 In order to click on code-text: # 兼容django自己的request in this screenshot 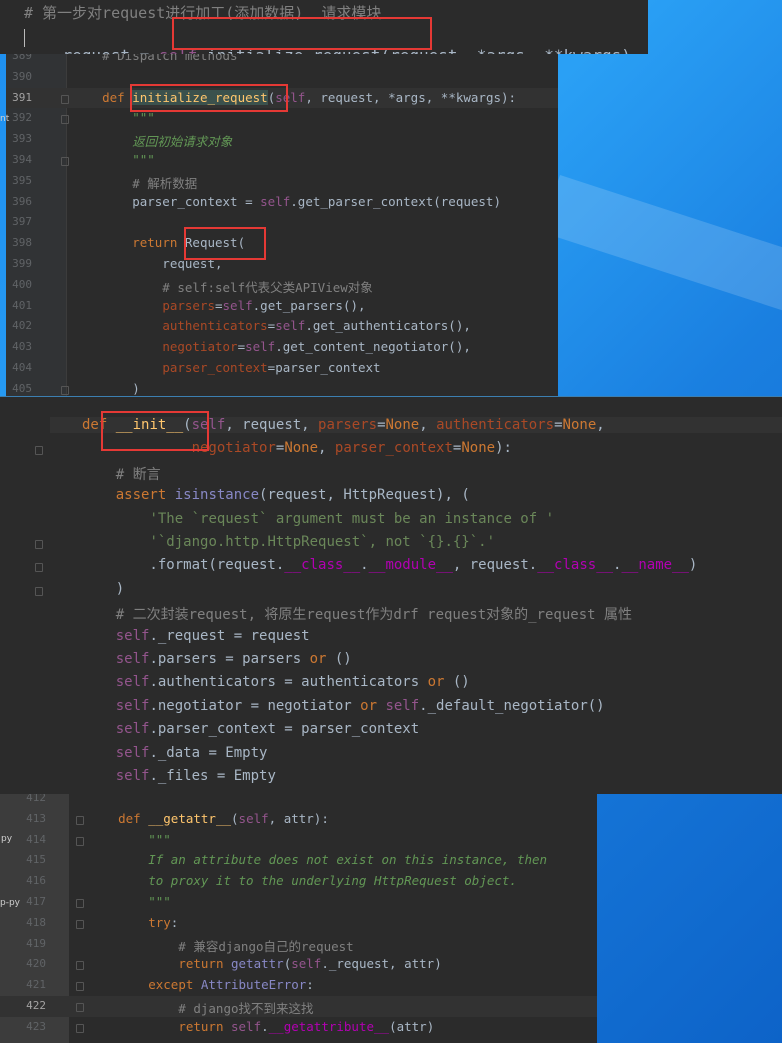, I will do `click(221, 946)`.